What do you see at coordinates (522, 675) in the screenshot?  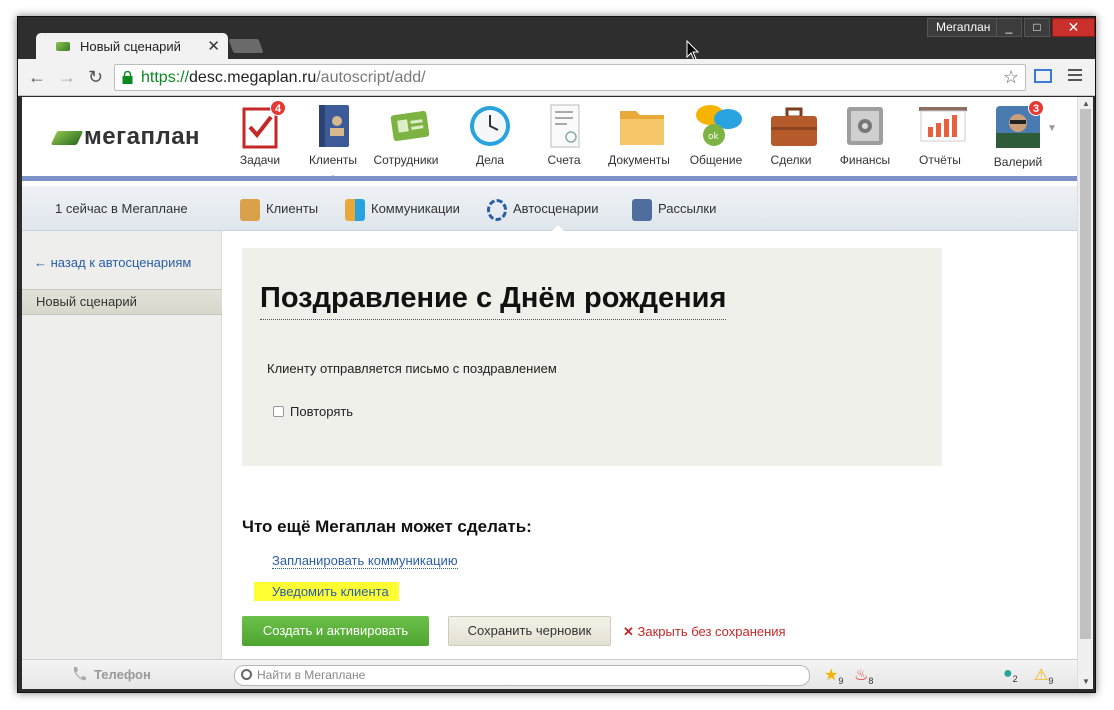 I see `global-search-input: Найти в Мегаплане` at bounding box center [522, 675].